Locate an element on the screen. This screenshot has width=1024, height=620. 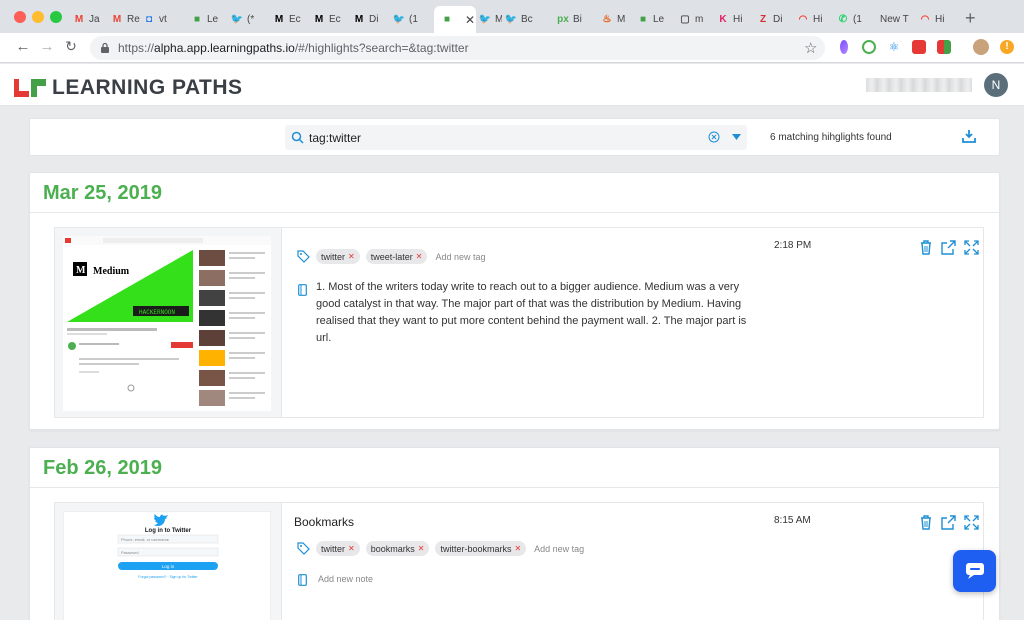
browser-tab: 🐦 M is located at coordinates (490, 19).